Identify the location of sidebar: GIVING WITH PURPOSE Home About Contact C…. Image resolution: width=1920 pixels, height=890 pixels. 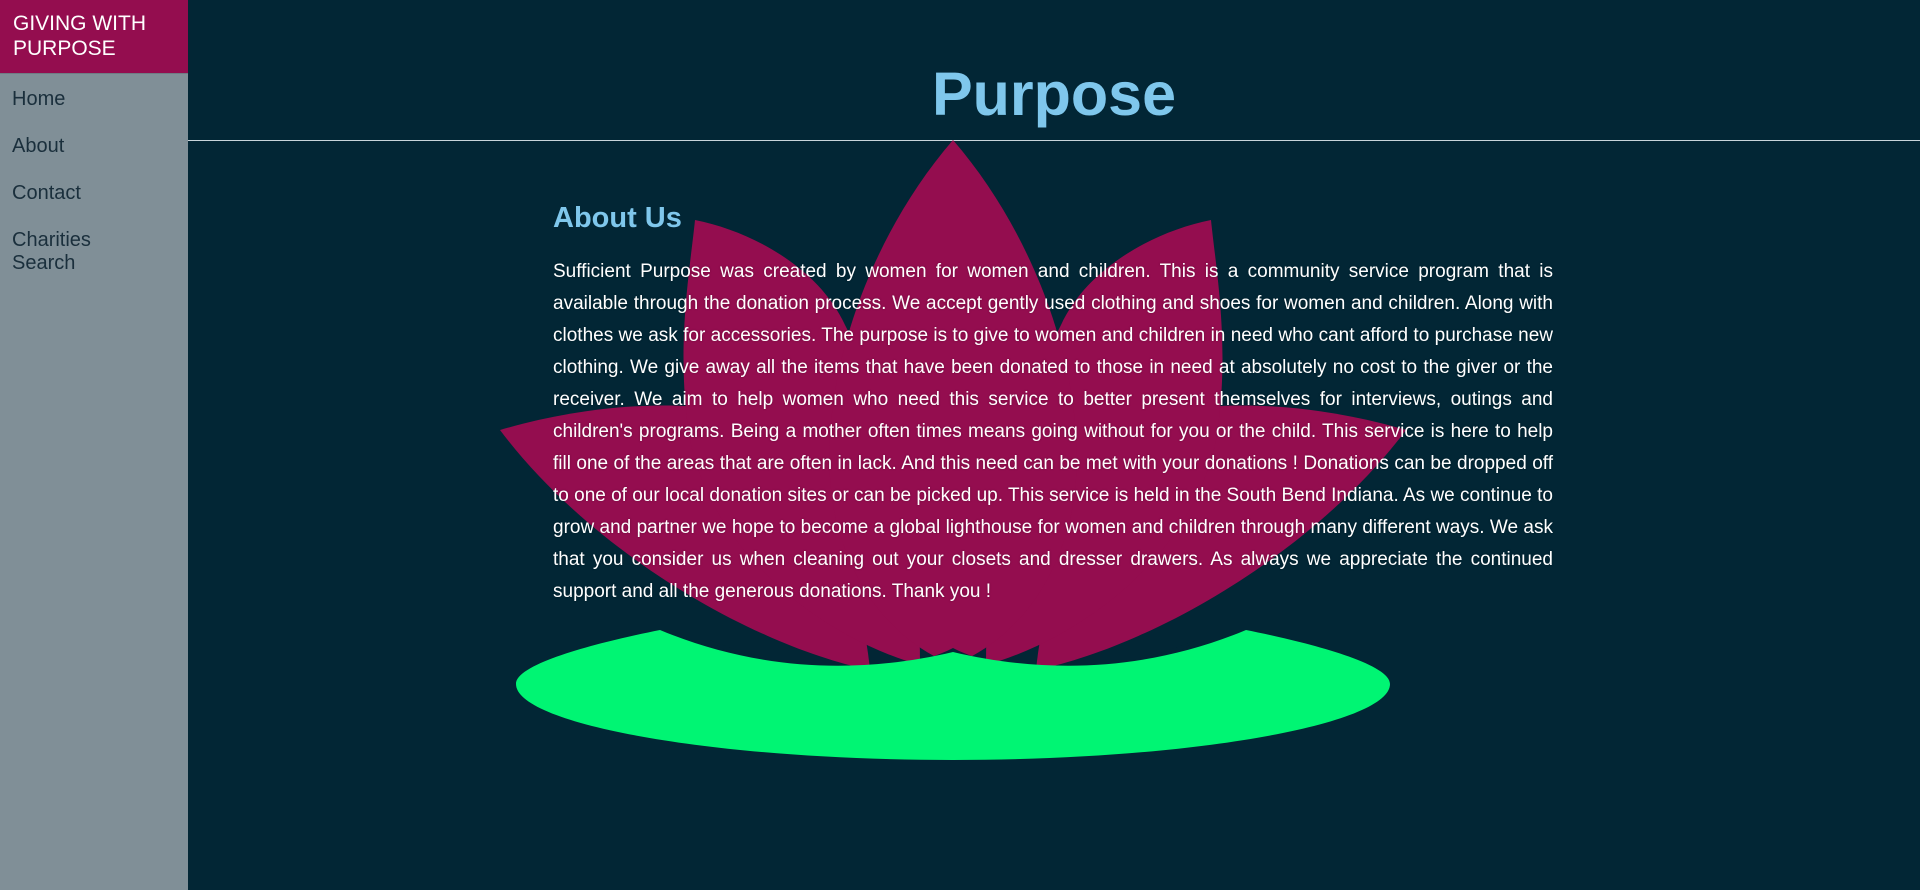
(94, 445).